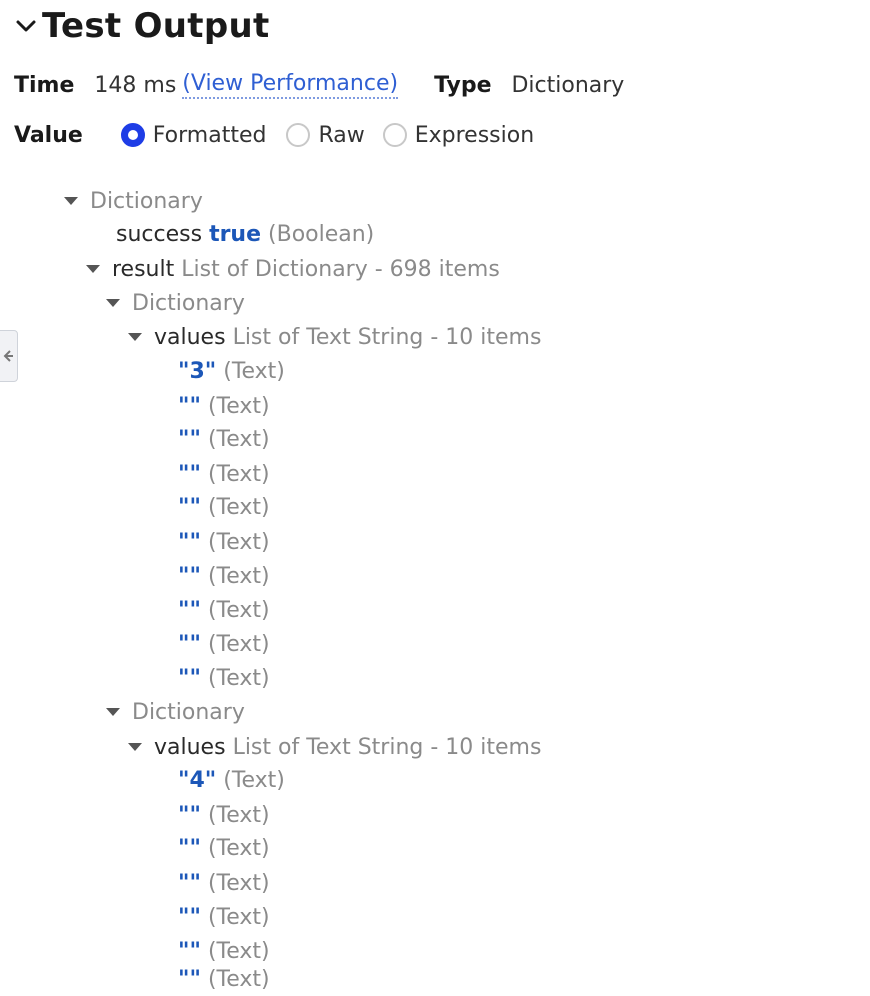 This screenshot has height=996, width=870. I want to click on radio-expression: Expression, so click(458, 135).